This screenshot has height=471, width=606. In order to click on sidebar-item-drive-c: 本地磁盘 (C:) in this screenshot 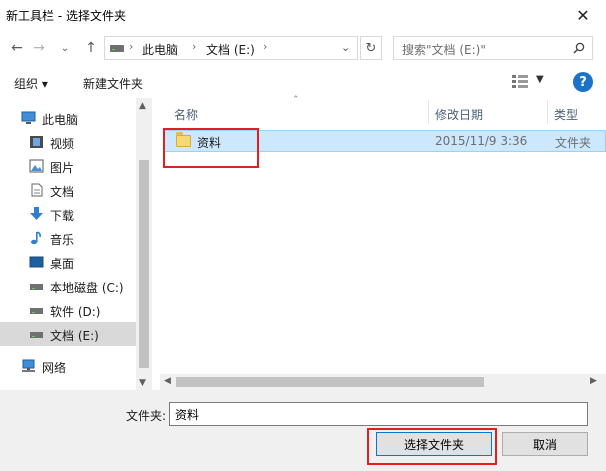, I will do `click(68, 286)`.